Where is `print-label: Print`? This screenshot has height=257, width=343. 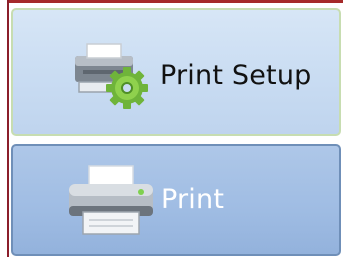 print-label: Print is located at coordinates (193, 199).